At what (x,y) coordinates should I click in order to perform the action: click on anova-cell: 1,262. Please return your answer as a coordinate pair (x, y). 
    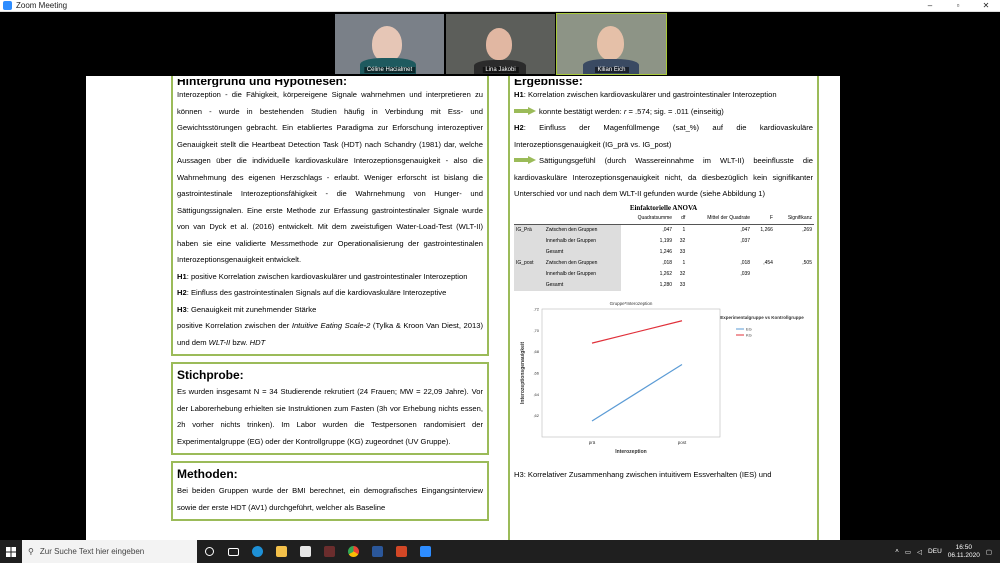
    Looking at the image, I should click on (666, 273).